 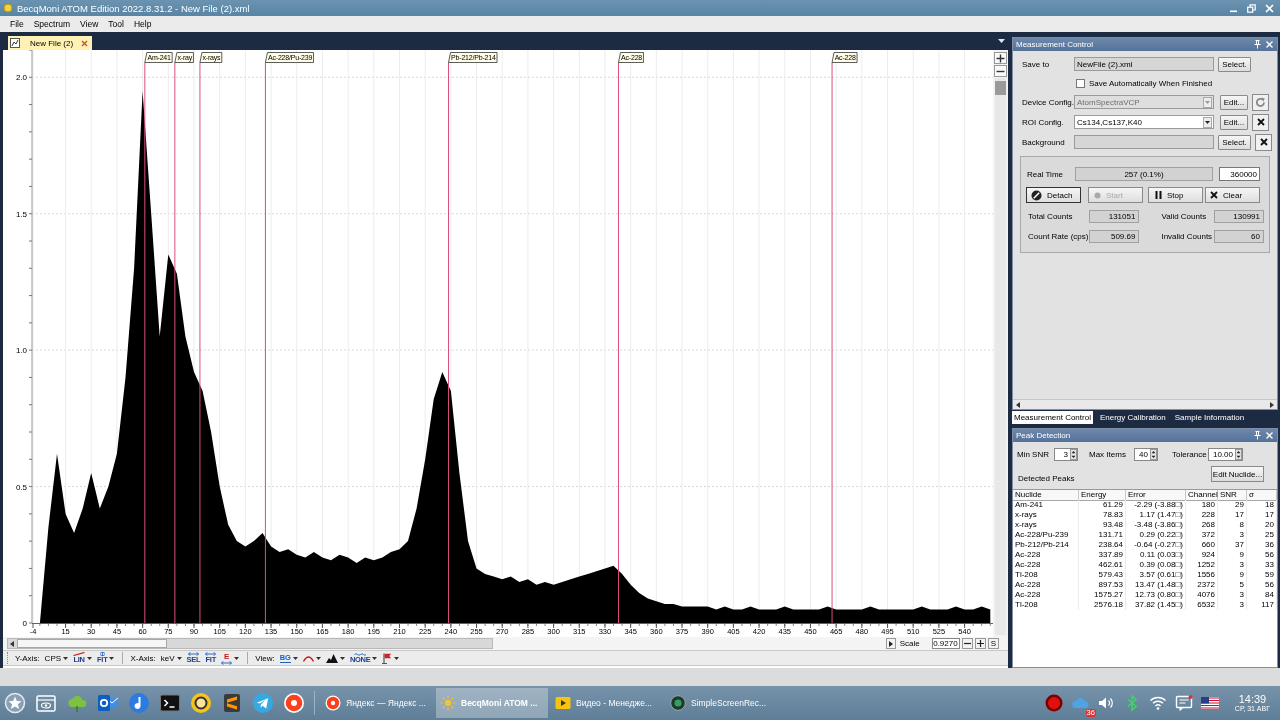 What do you see at coordinates (1183, 703) in the screenshot?
I see `notification-icon` at bounding box center [1183, 703].